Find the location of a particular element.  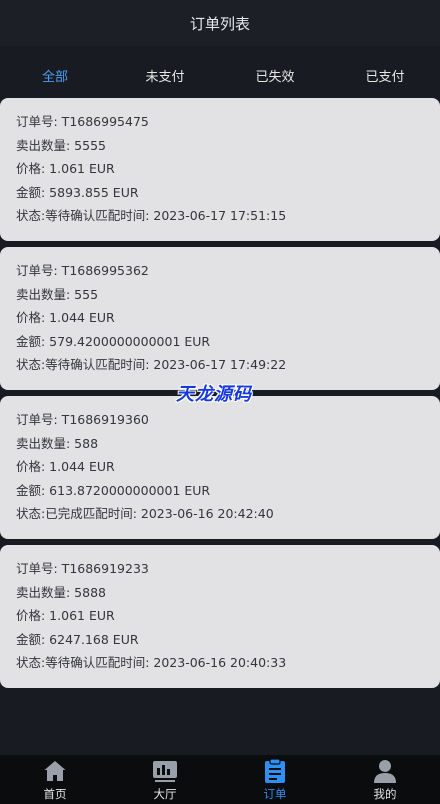

watermark: 天龙源码 is located at coordinates (214, 394).